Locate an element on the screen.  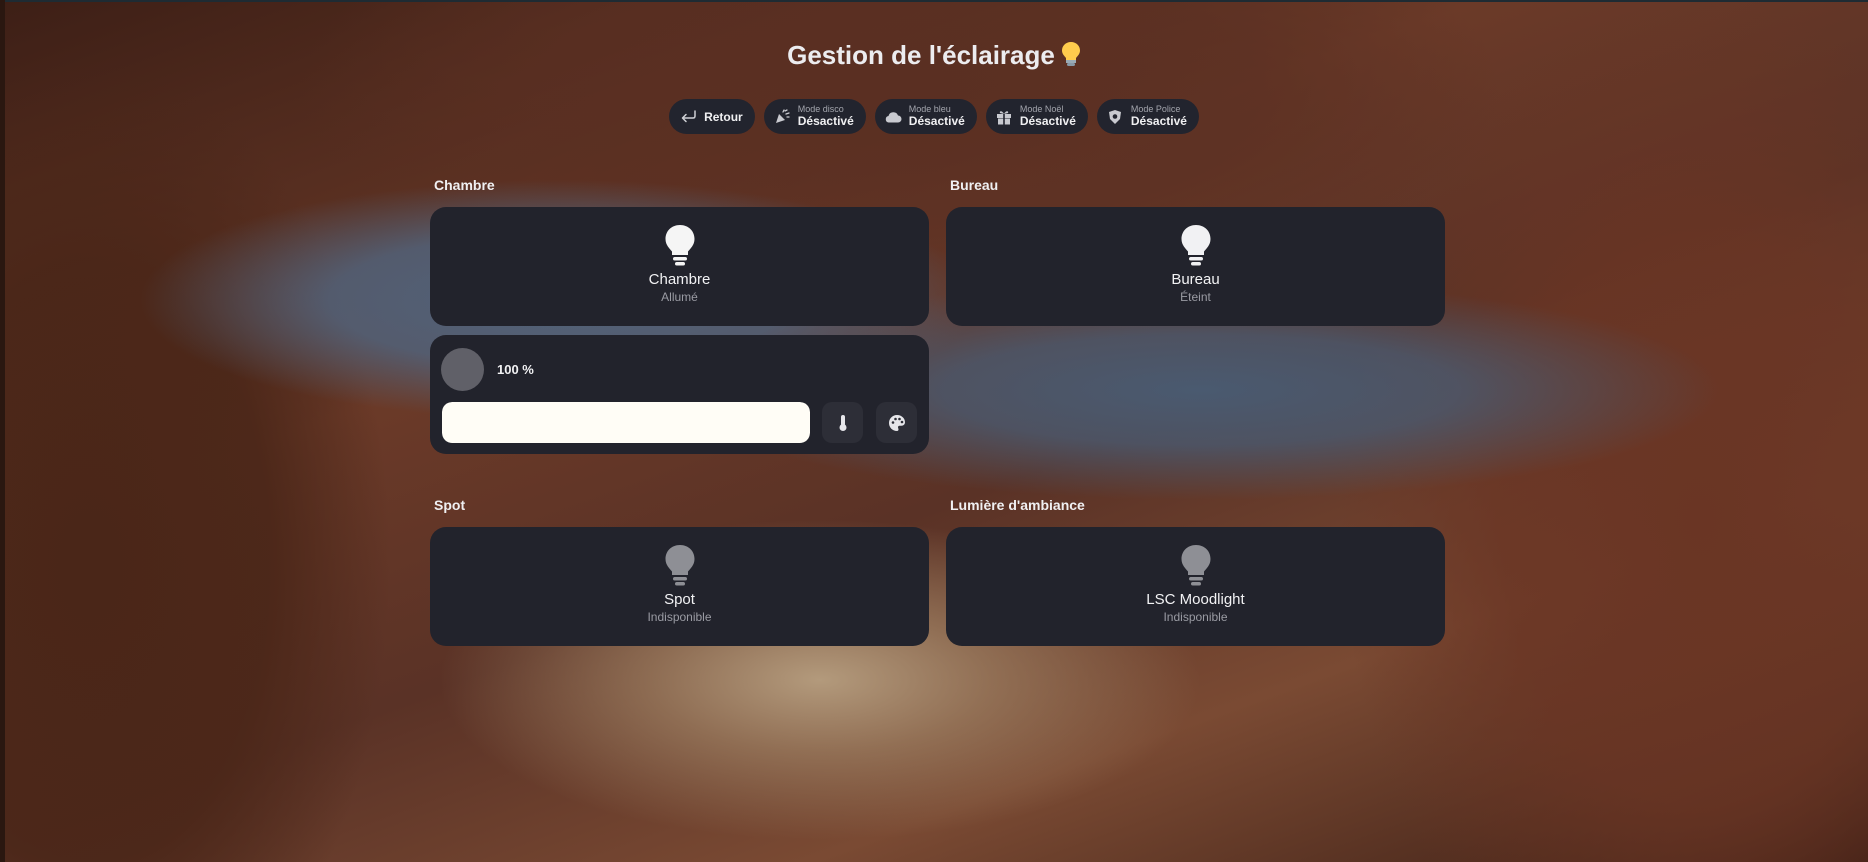
light-name: Chambre is located at coordinates (679, 279).